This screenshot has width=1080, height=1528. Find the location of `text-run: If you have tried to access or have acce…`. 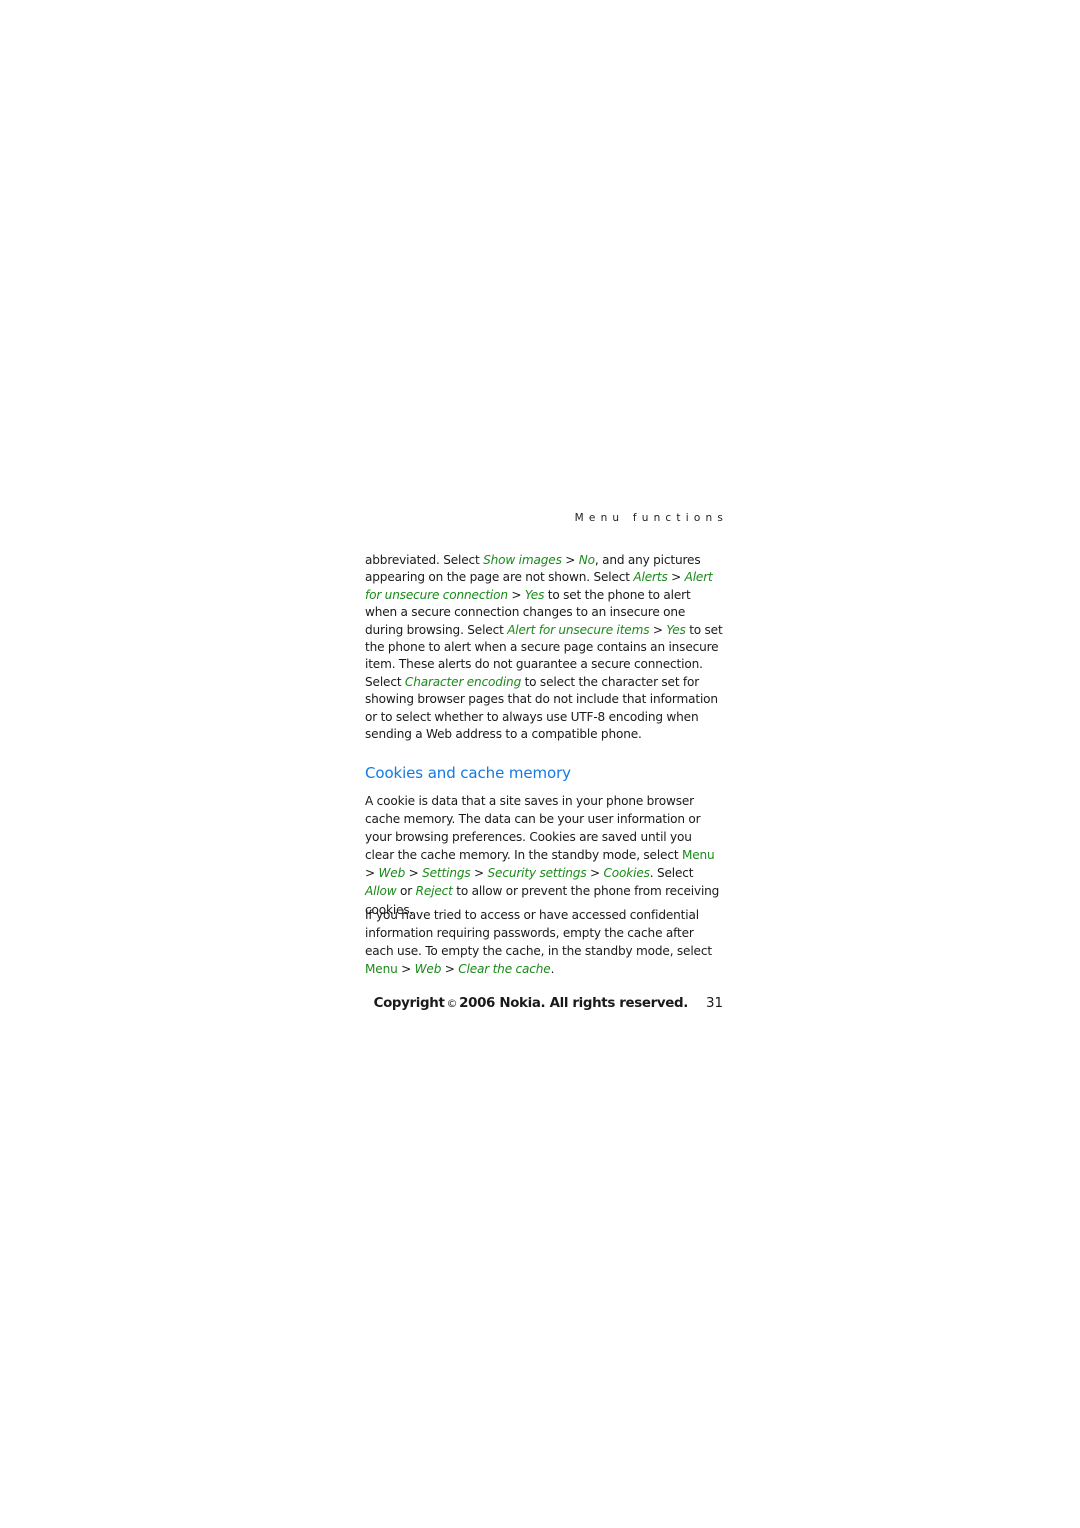

text-run: If you have tried to access or have acce… is located at coordinates (538, 933).